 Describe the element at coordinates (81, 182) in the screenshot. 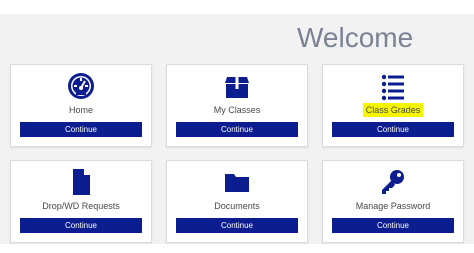

I see `document-icon` at that location.